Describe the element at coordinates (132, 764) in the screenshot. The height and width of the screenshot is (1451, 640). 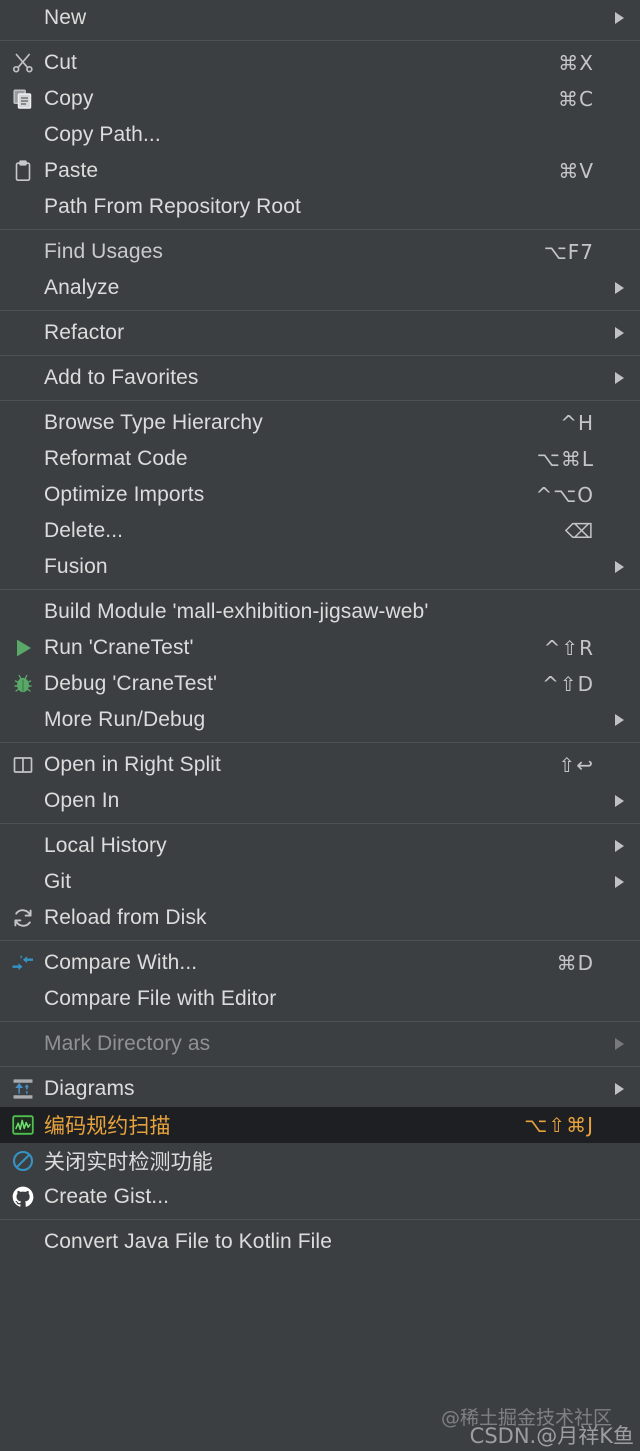
I see `menu-item-label: Open in Right Split` at that location.